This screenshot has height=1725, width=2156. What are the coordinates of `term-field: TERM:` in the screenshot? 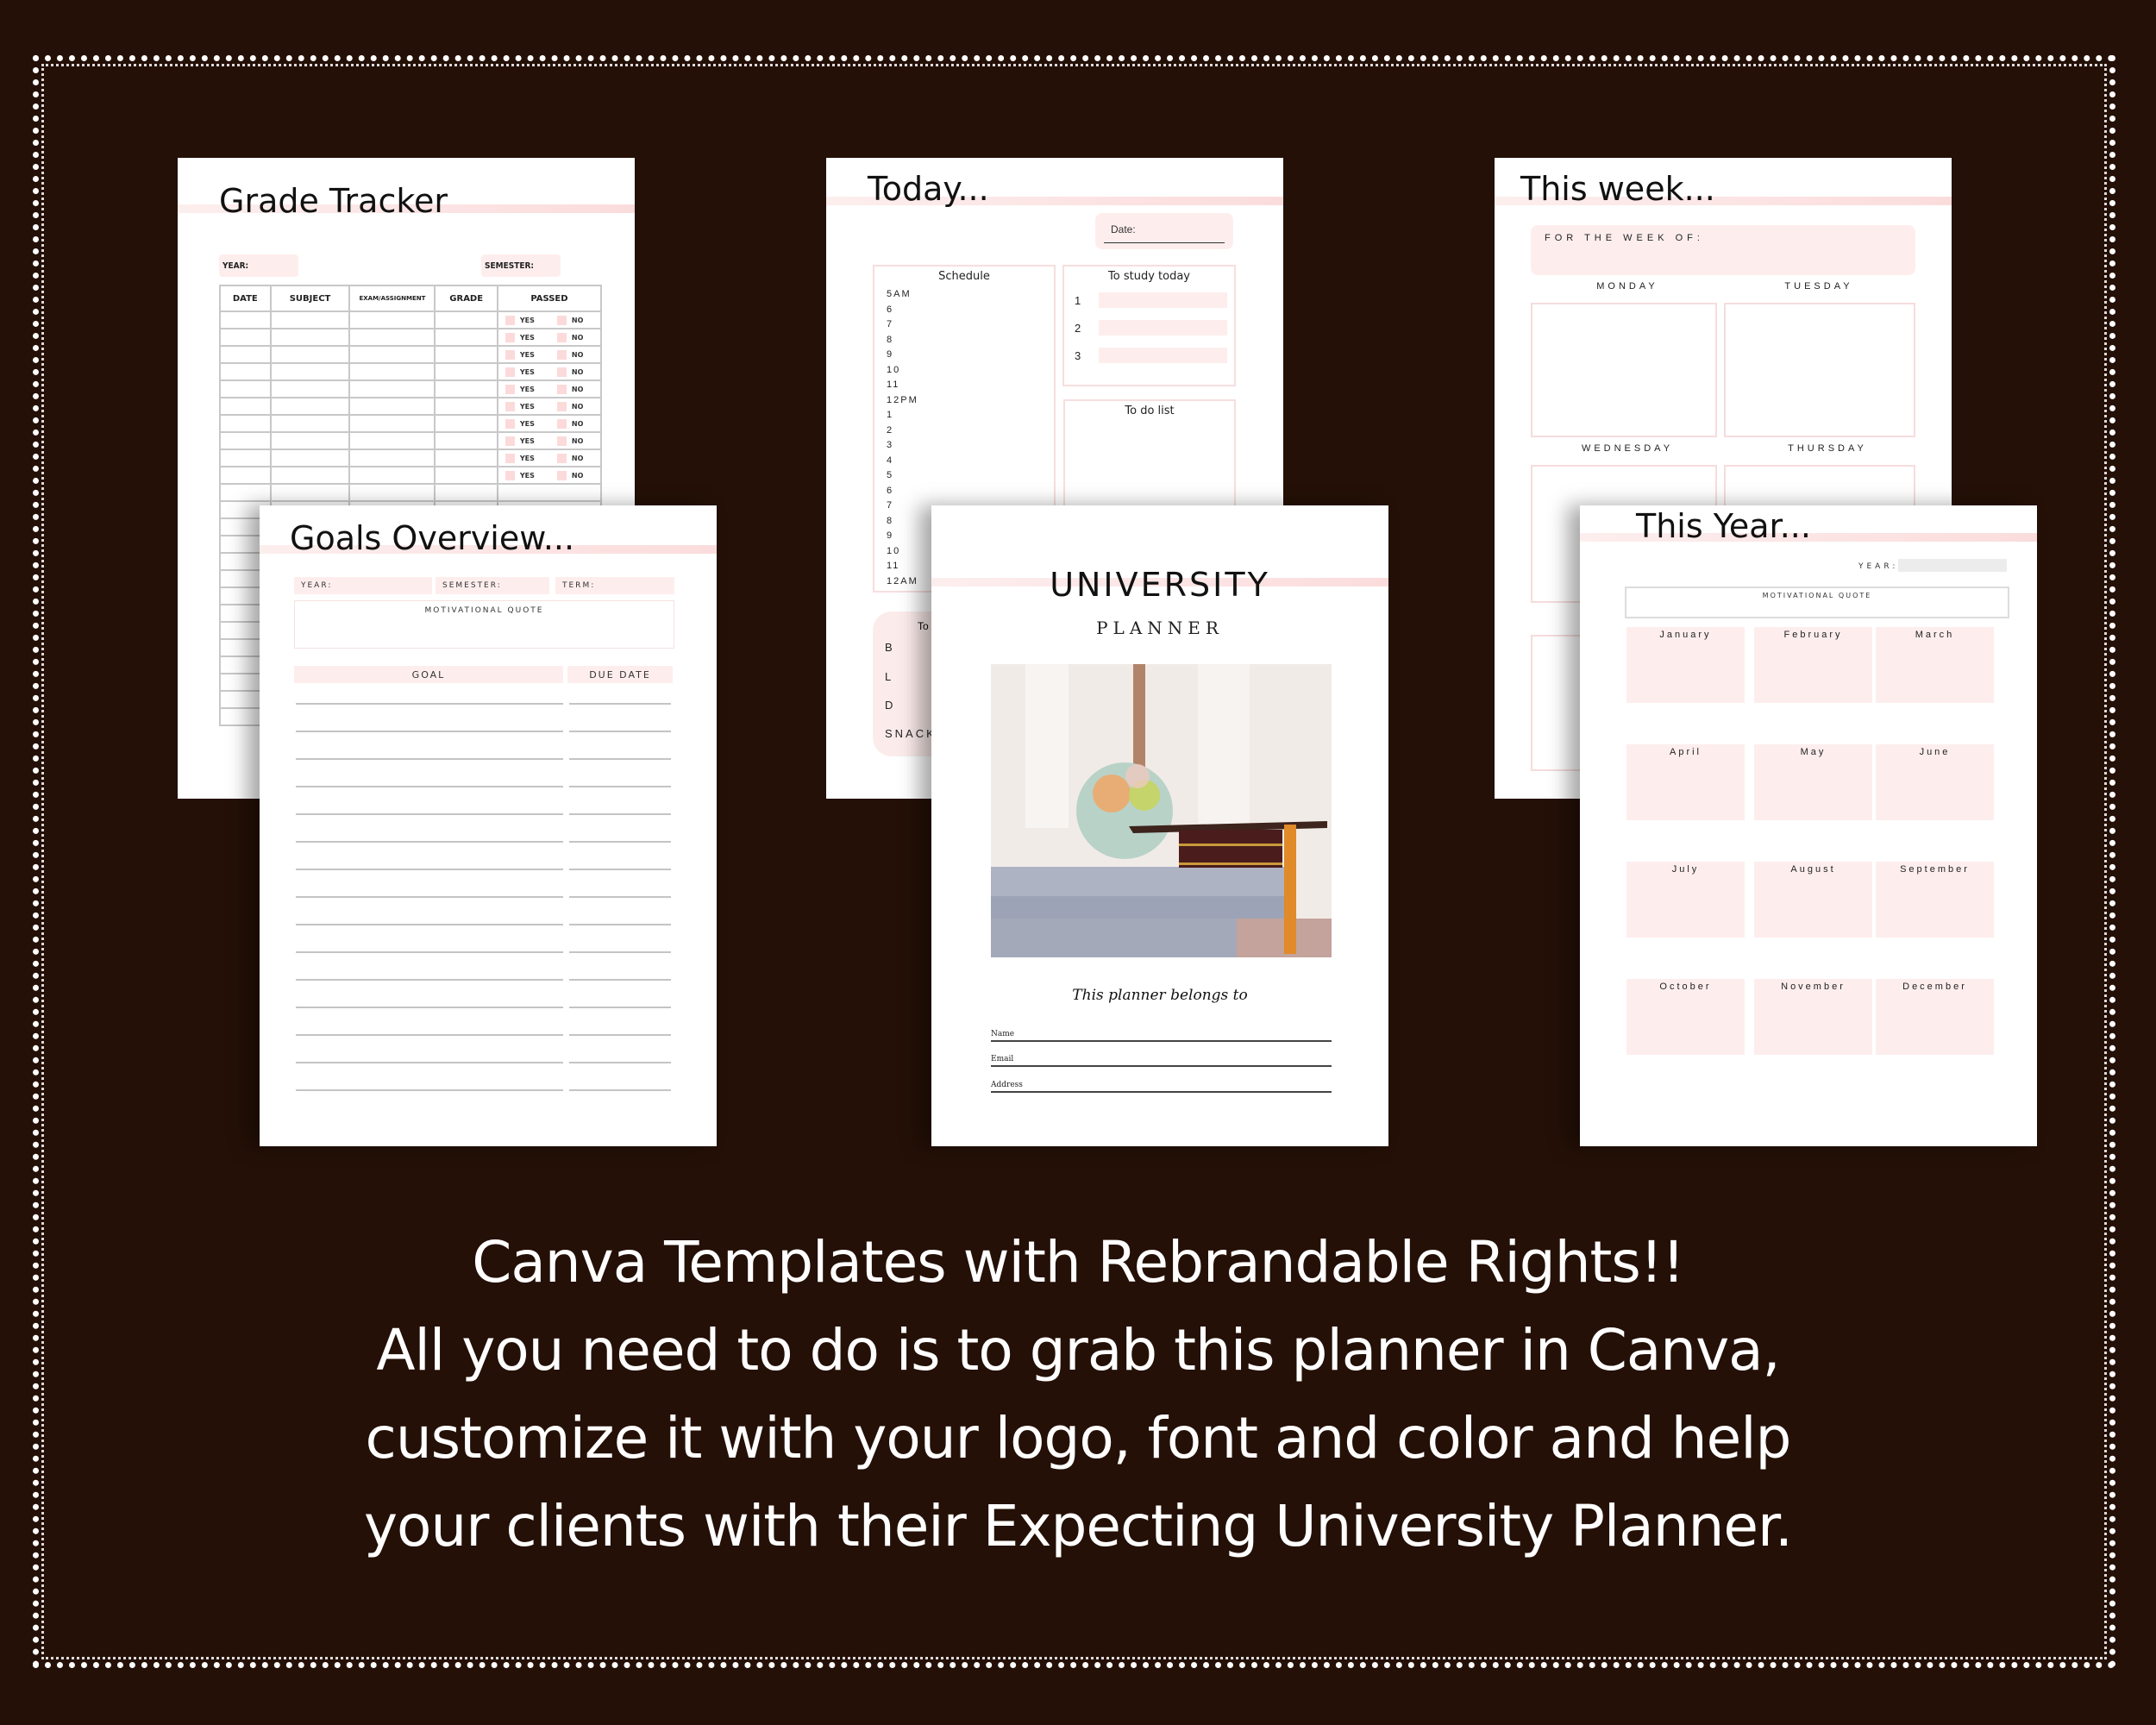 It's located at (614, 586).